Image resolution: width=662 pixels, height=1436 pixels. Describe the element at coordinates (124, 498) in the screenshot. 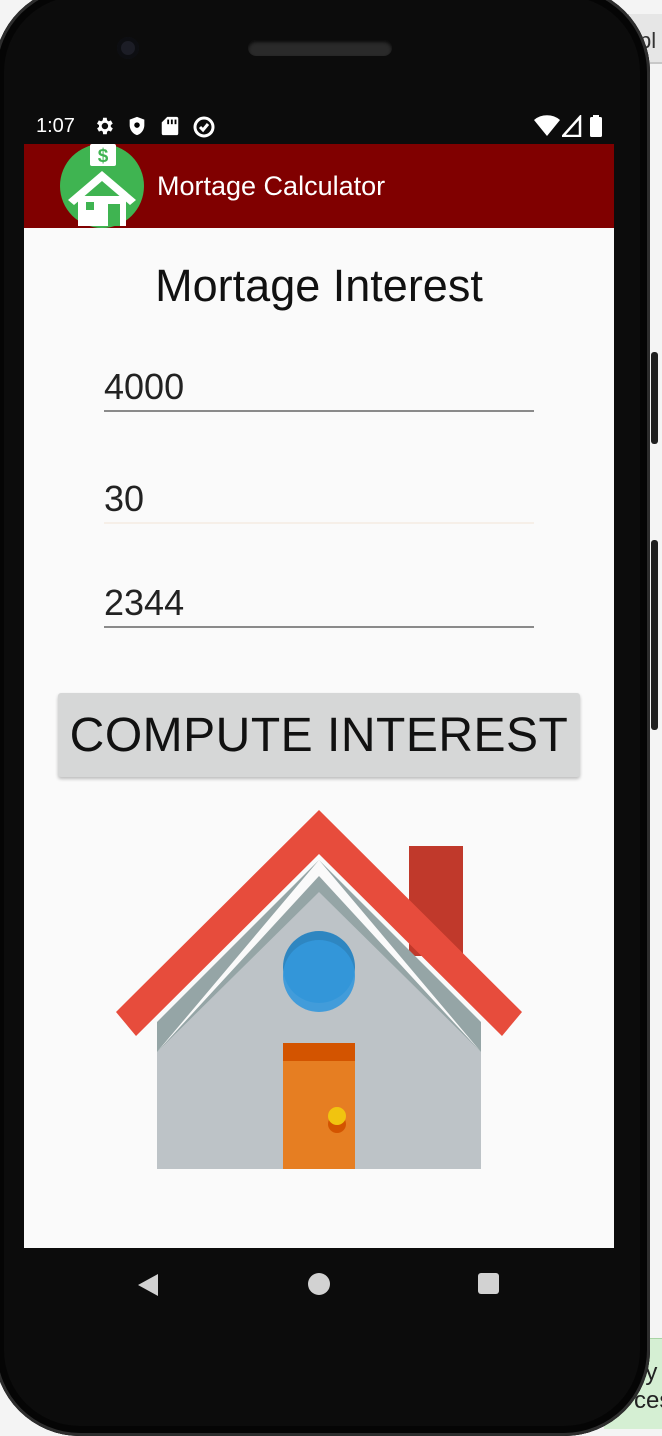

I see `years-value: 30` at that location.